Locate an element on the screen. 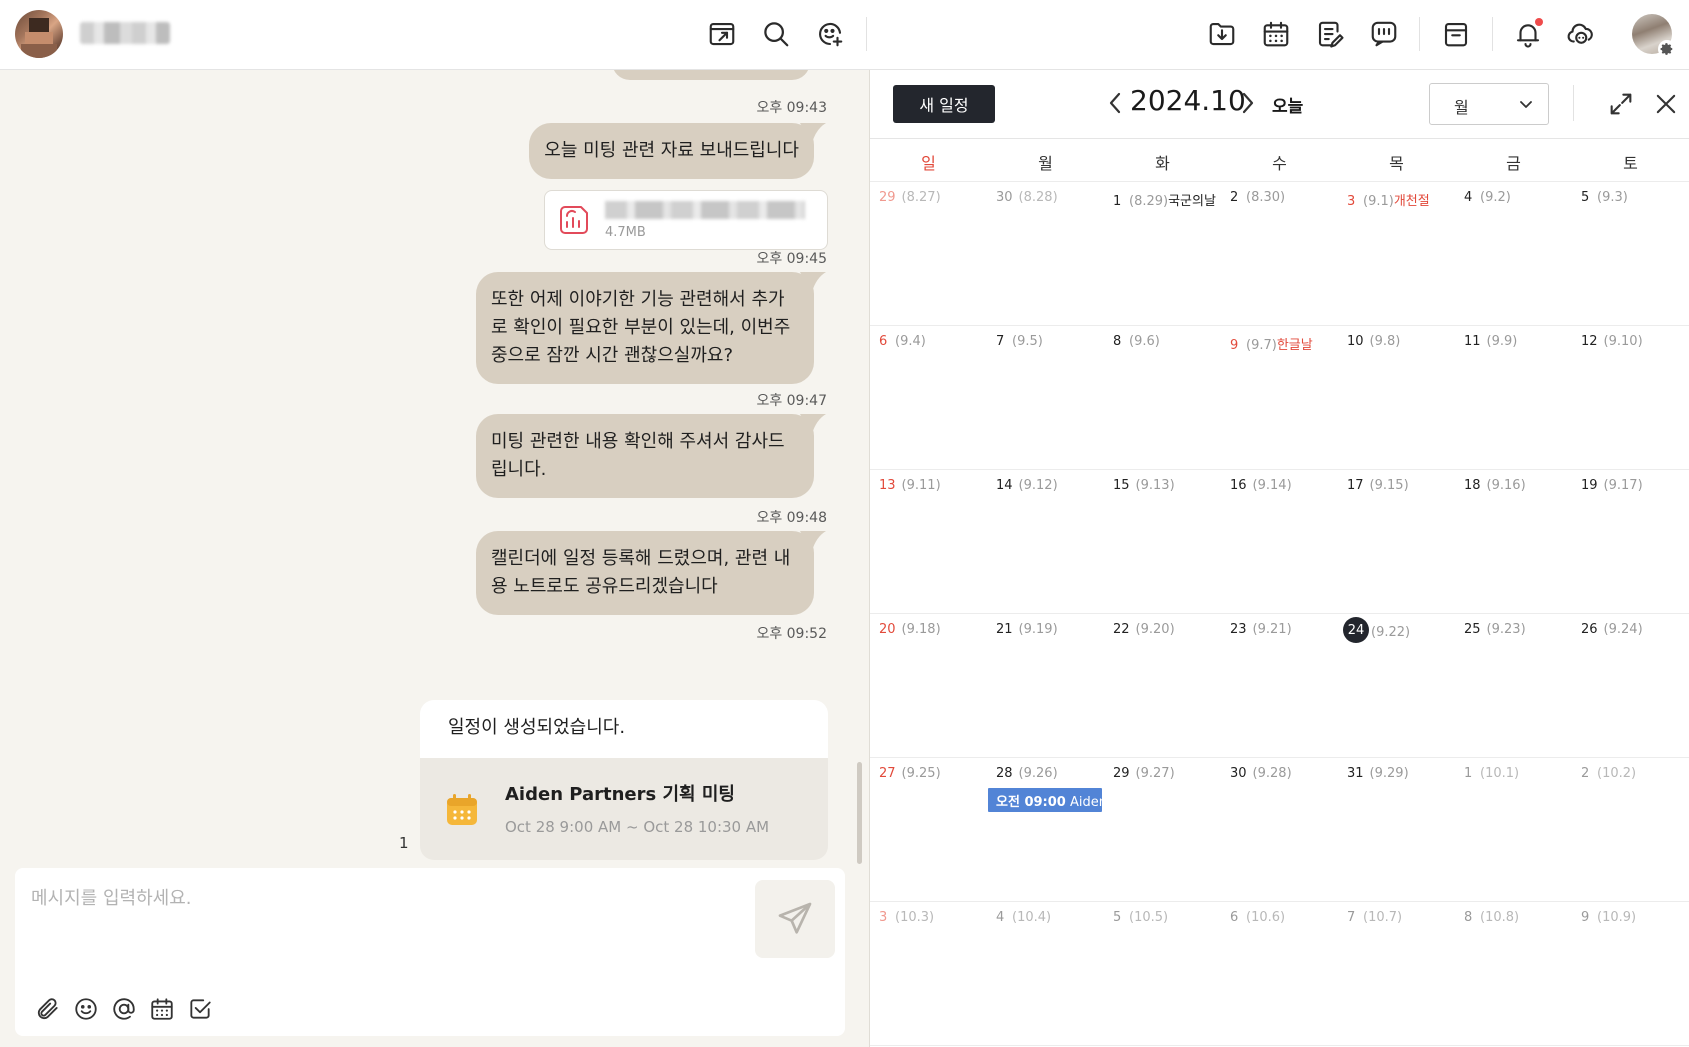 This screenshot has height=1047, width=1689. date-number: 8 is located at coordinates (1468, 917).